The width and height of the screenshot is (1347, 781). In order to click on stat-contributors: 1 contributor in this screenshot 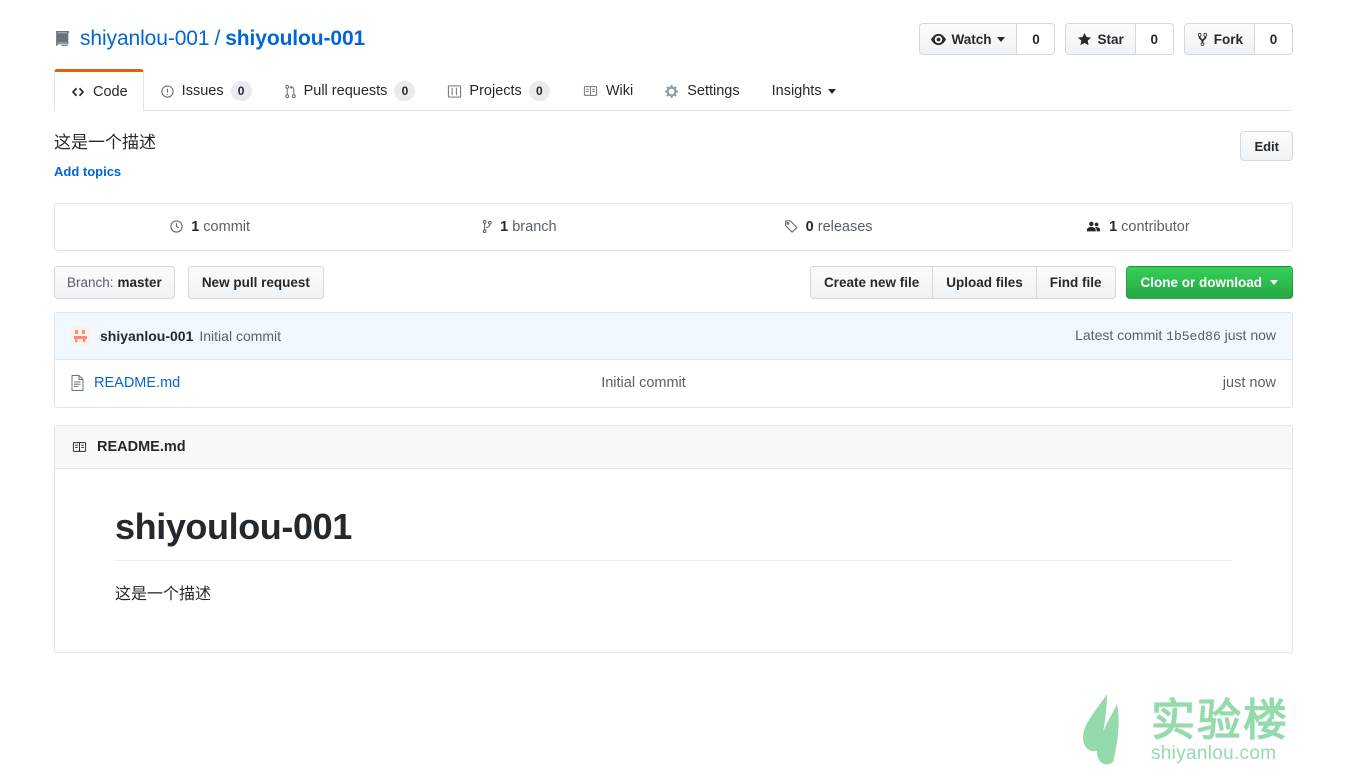, I will do `click(1137, 227)`.